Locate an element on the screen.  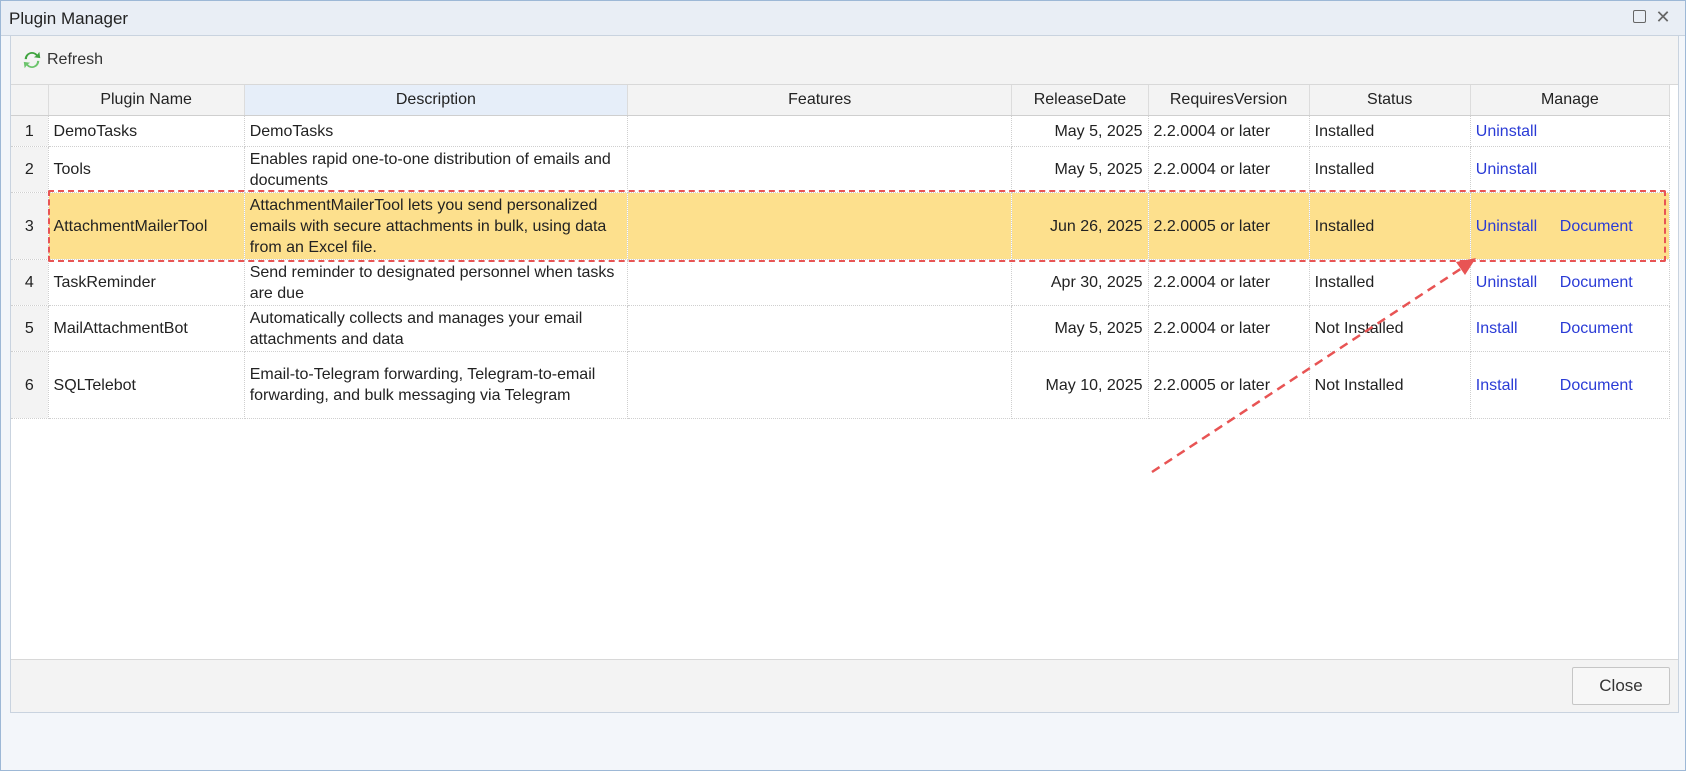
row-number: 3 is located at coordinates (30, 226).